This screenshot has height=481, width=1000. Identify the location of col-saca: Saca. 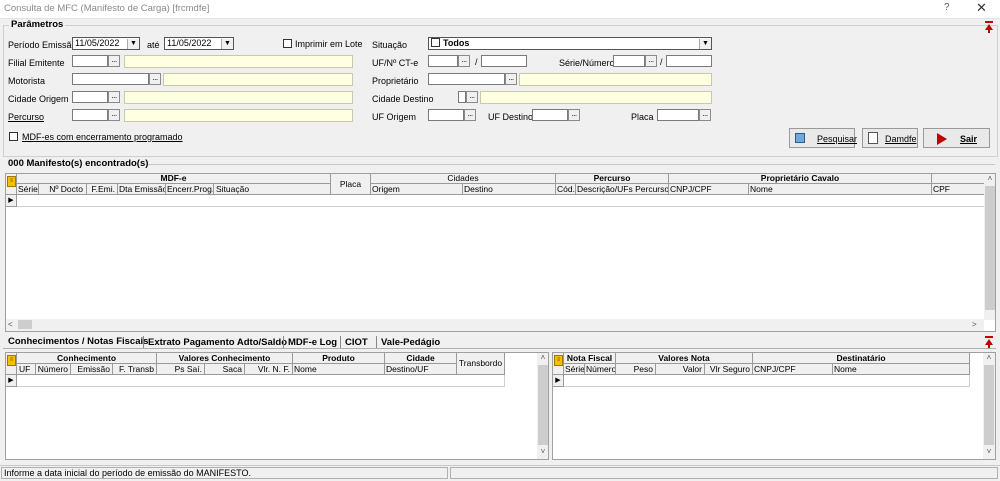
(225, 369).